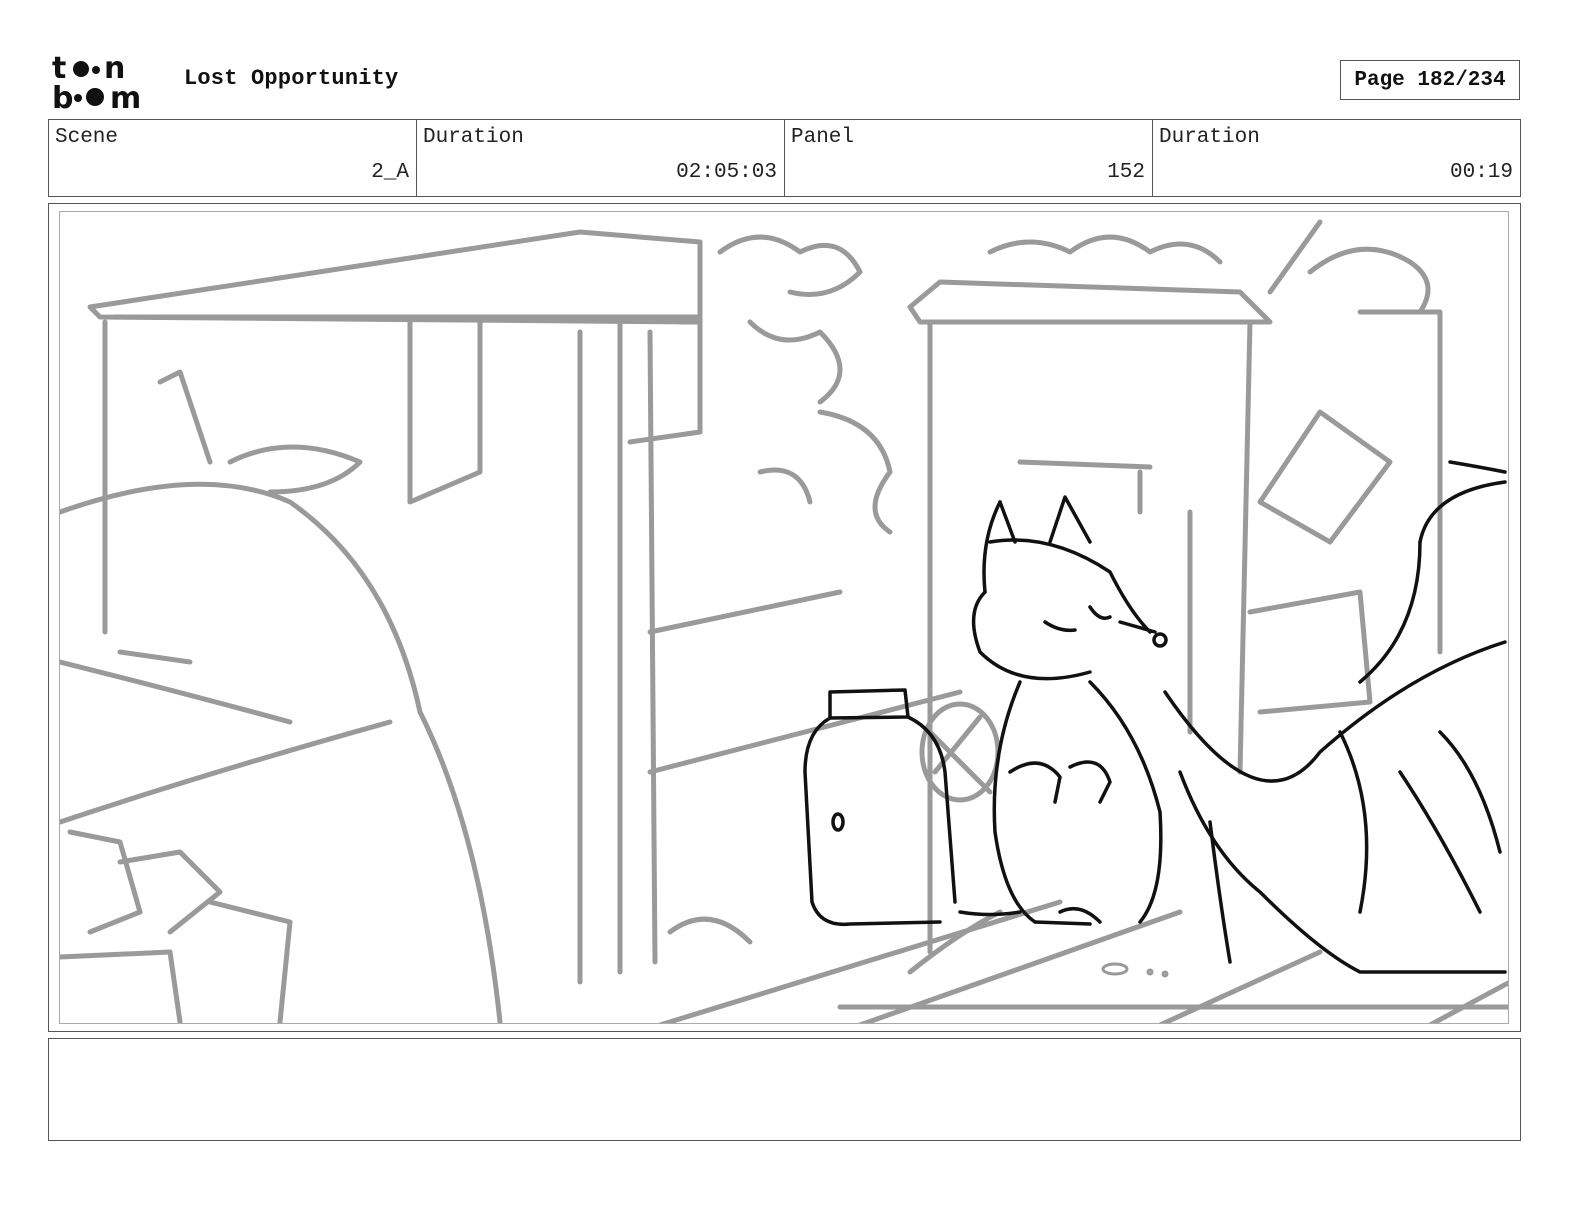 Image resolution: width=1584 pixels, height=1224 pixels. What do you see at coordinates (108, 83) in the screenshot?
I see `toonboom-logo: t n b m` at bounding box center [108, 83].